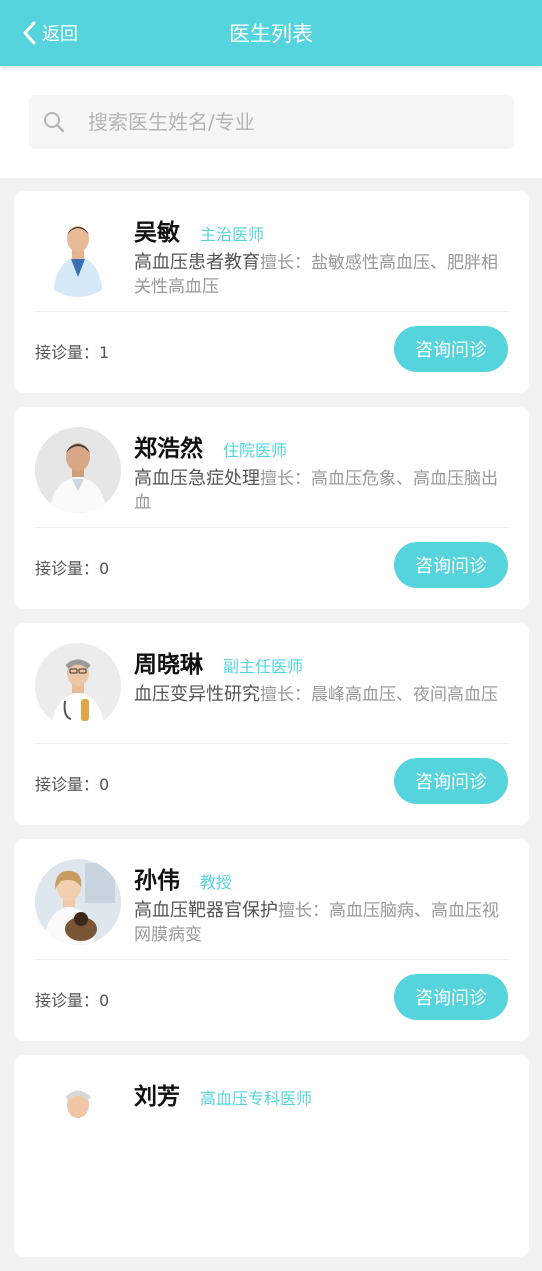  What do you see at coordinates (157, 233) in the screenshot?
I see `doctor-name: 吴敏` at bounding box center [157, 233].